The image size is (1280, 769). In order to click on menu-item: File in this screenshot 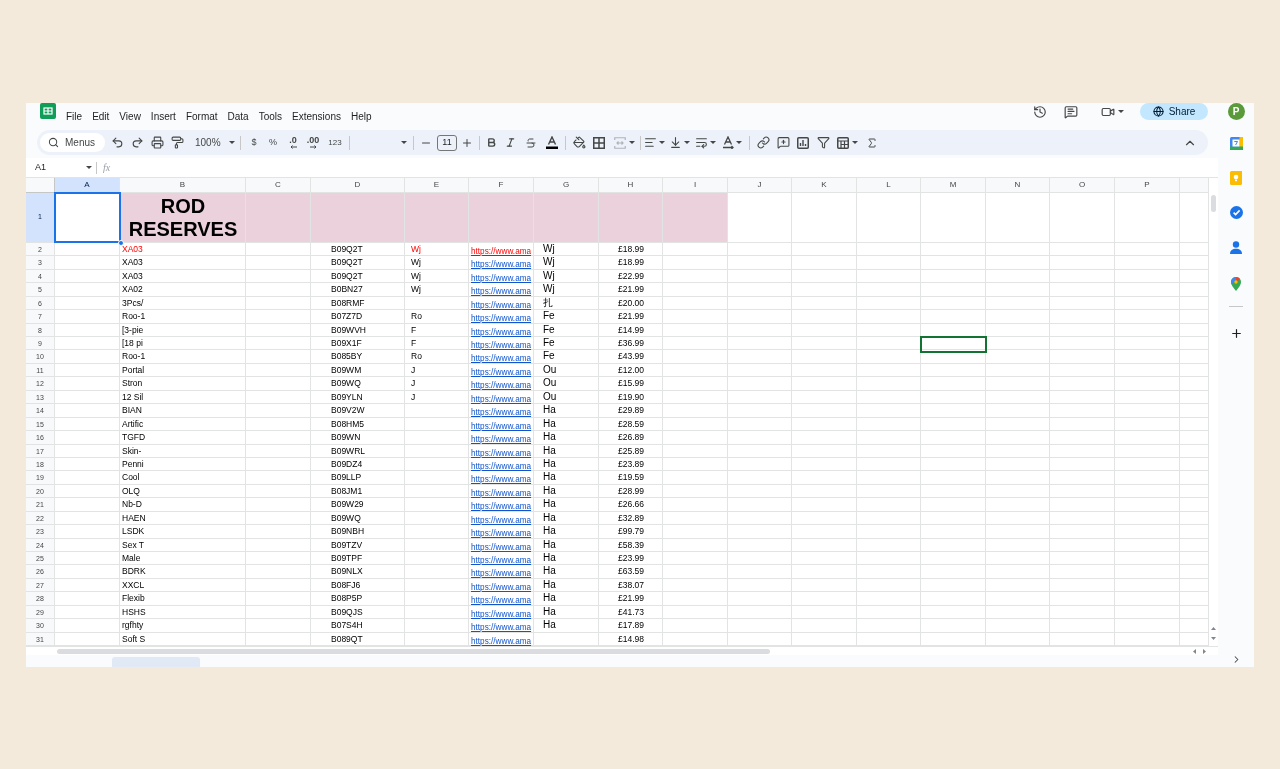, I will do `click(74, 117)`.